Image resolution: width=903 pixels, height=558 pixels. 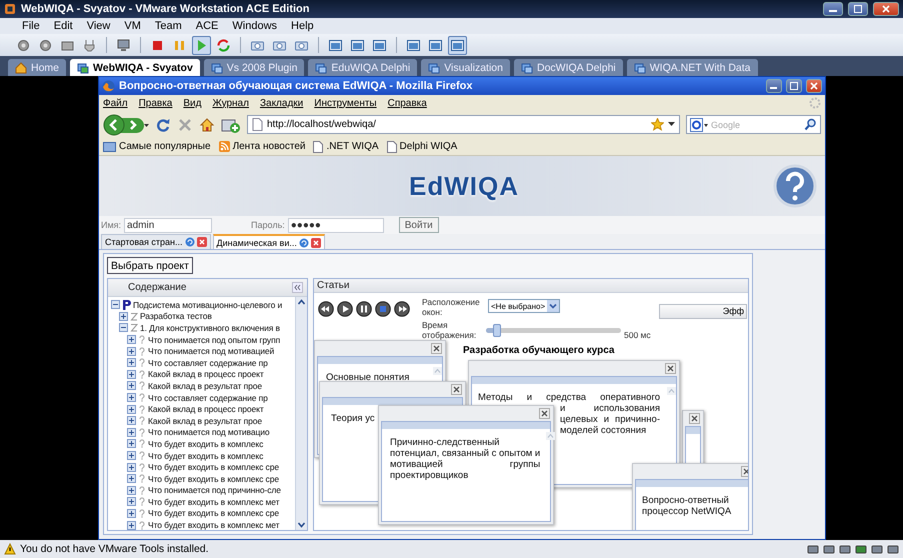 I want to click on bookmark: Самые популярные, so click(x=157, y=146).